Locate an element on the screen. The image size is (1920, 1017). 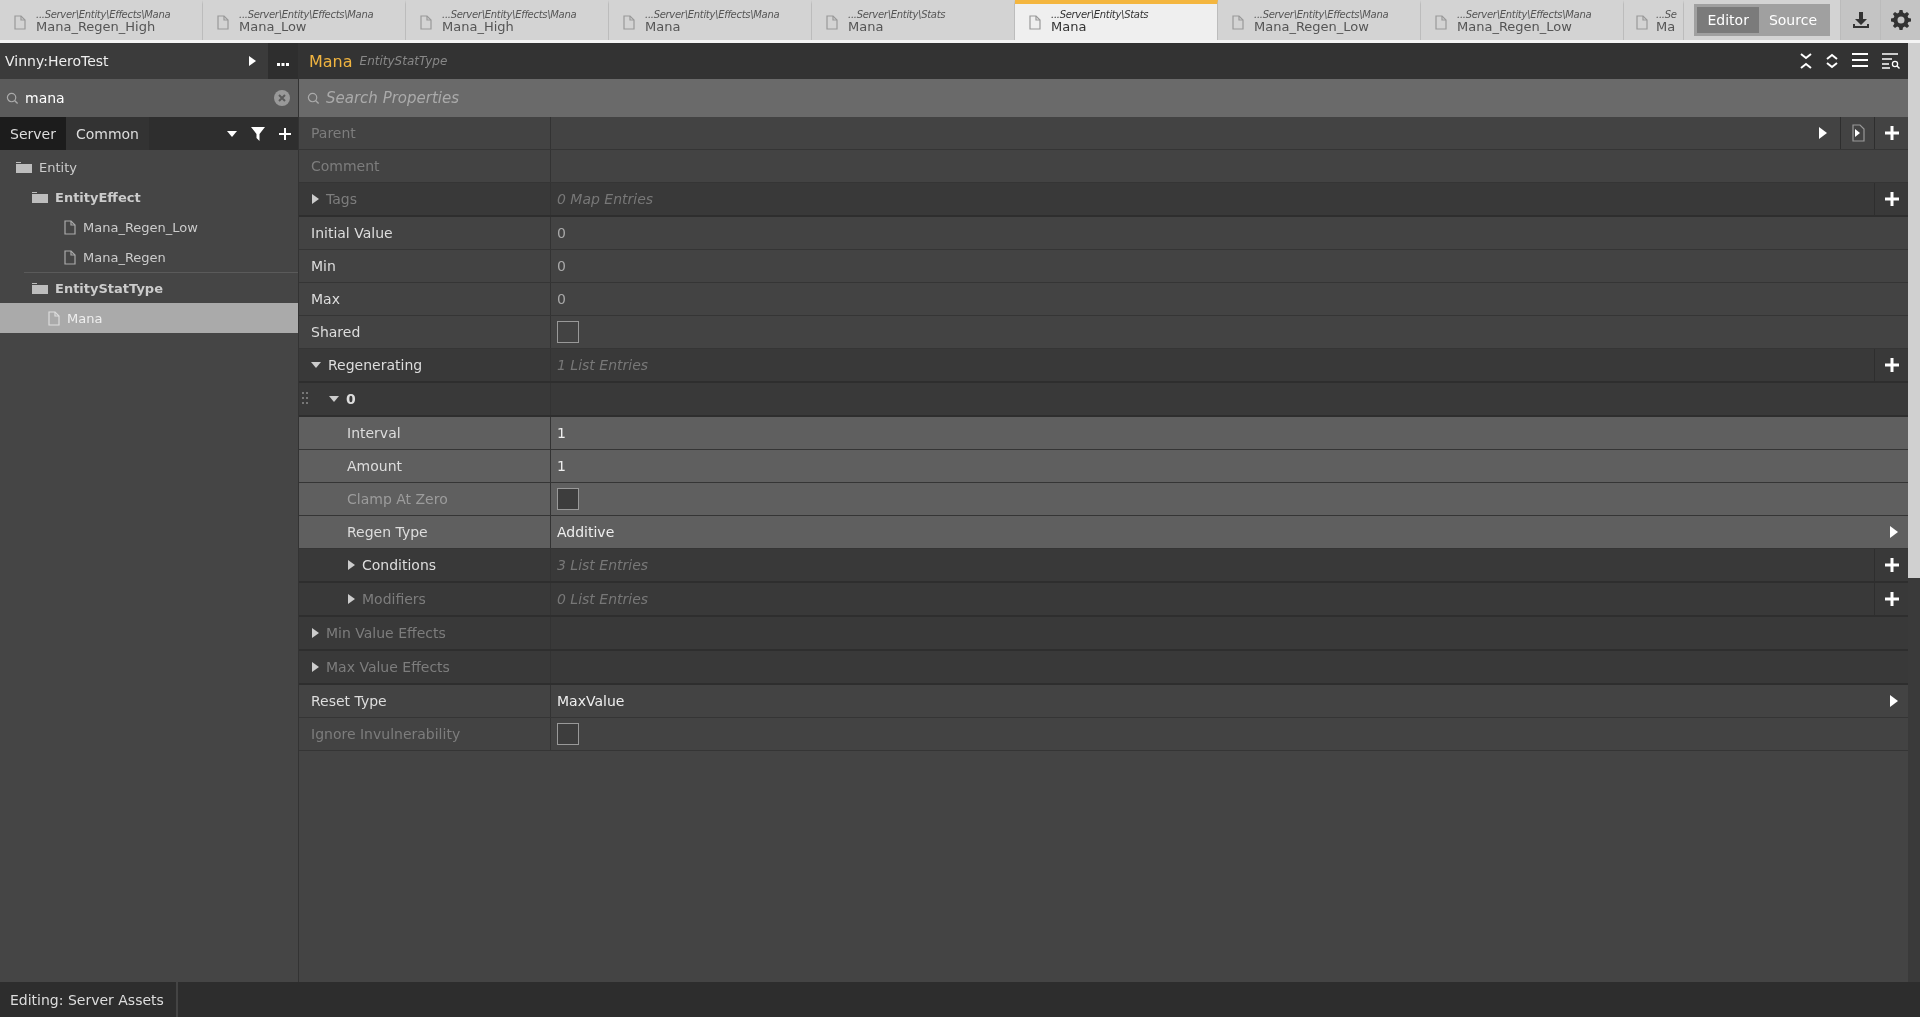
file-arrow-icon is located at coordinates (1857, 133).